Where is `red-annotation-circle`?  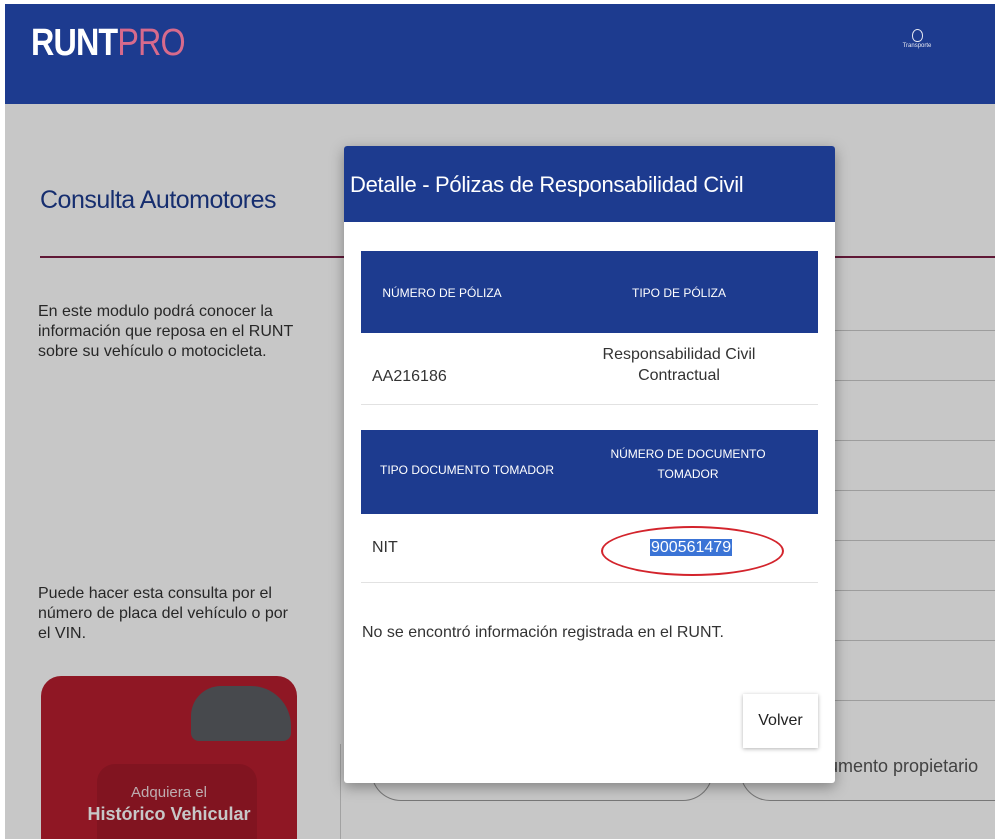
red-annotation-circle is located at coordinates (692, 551).